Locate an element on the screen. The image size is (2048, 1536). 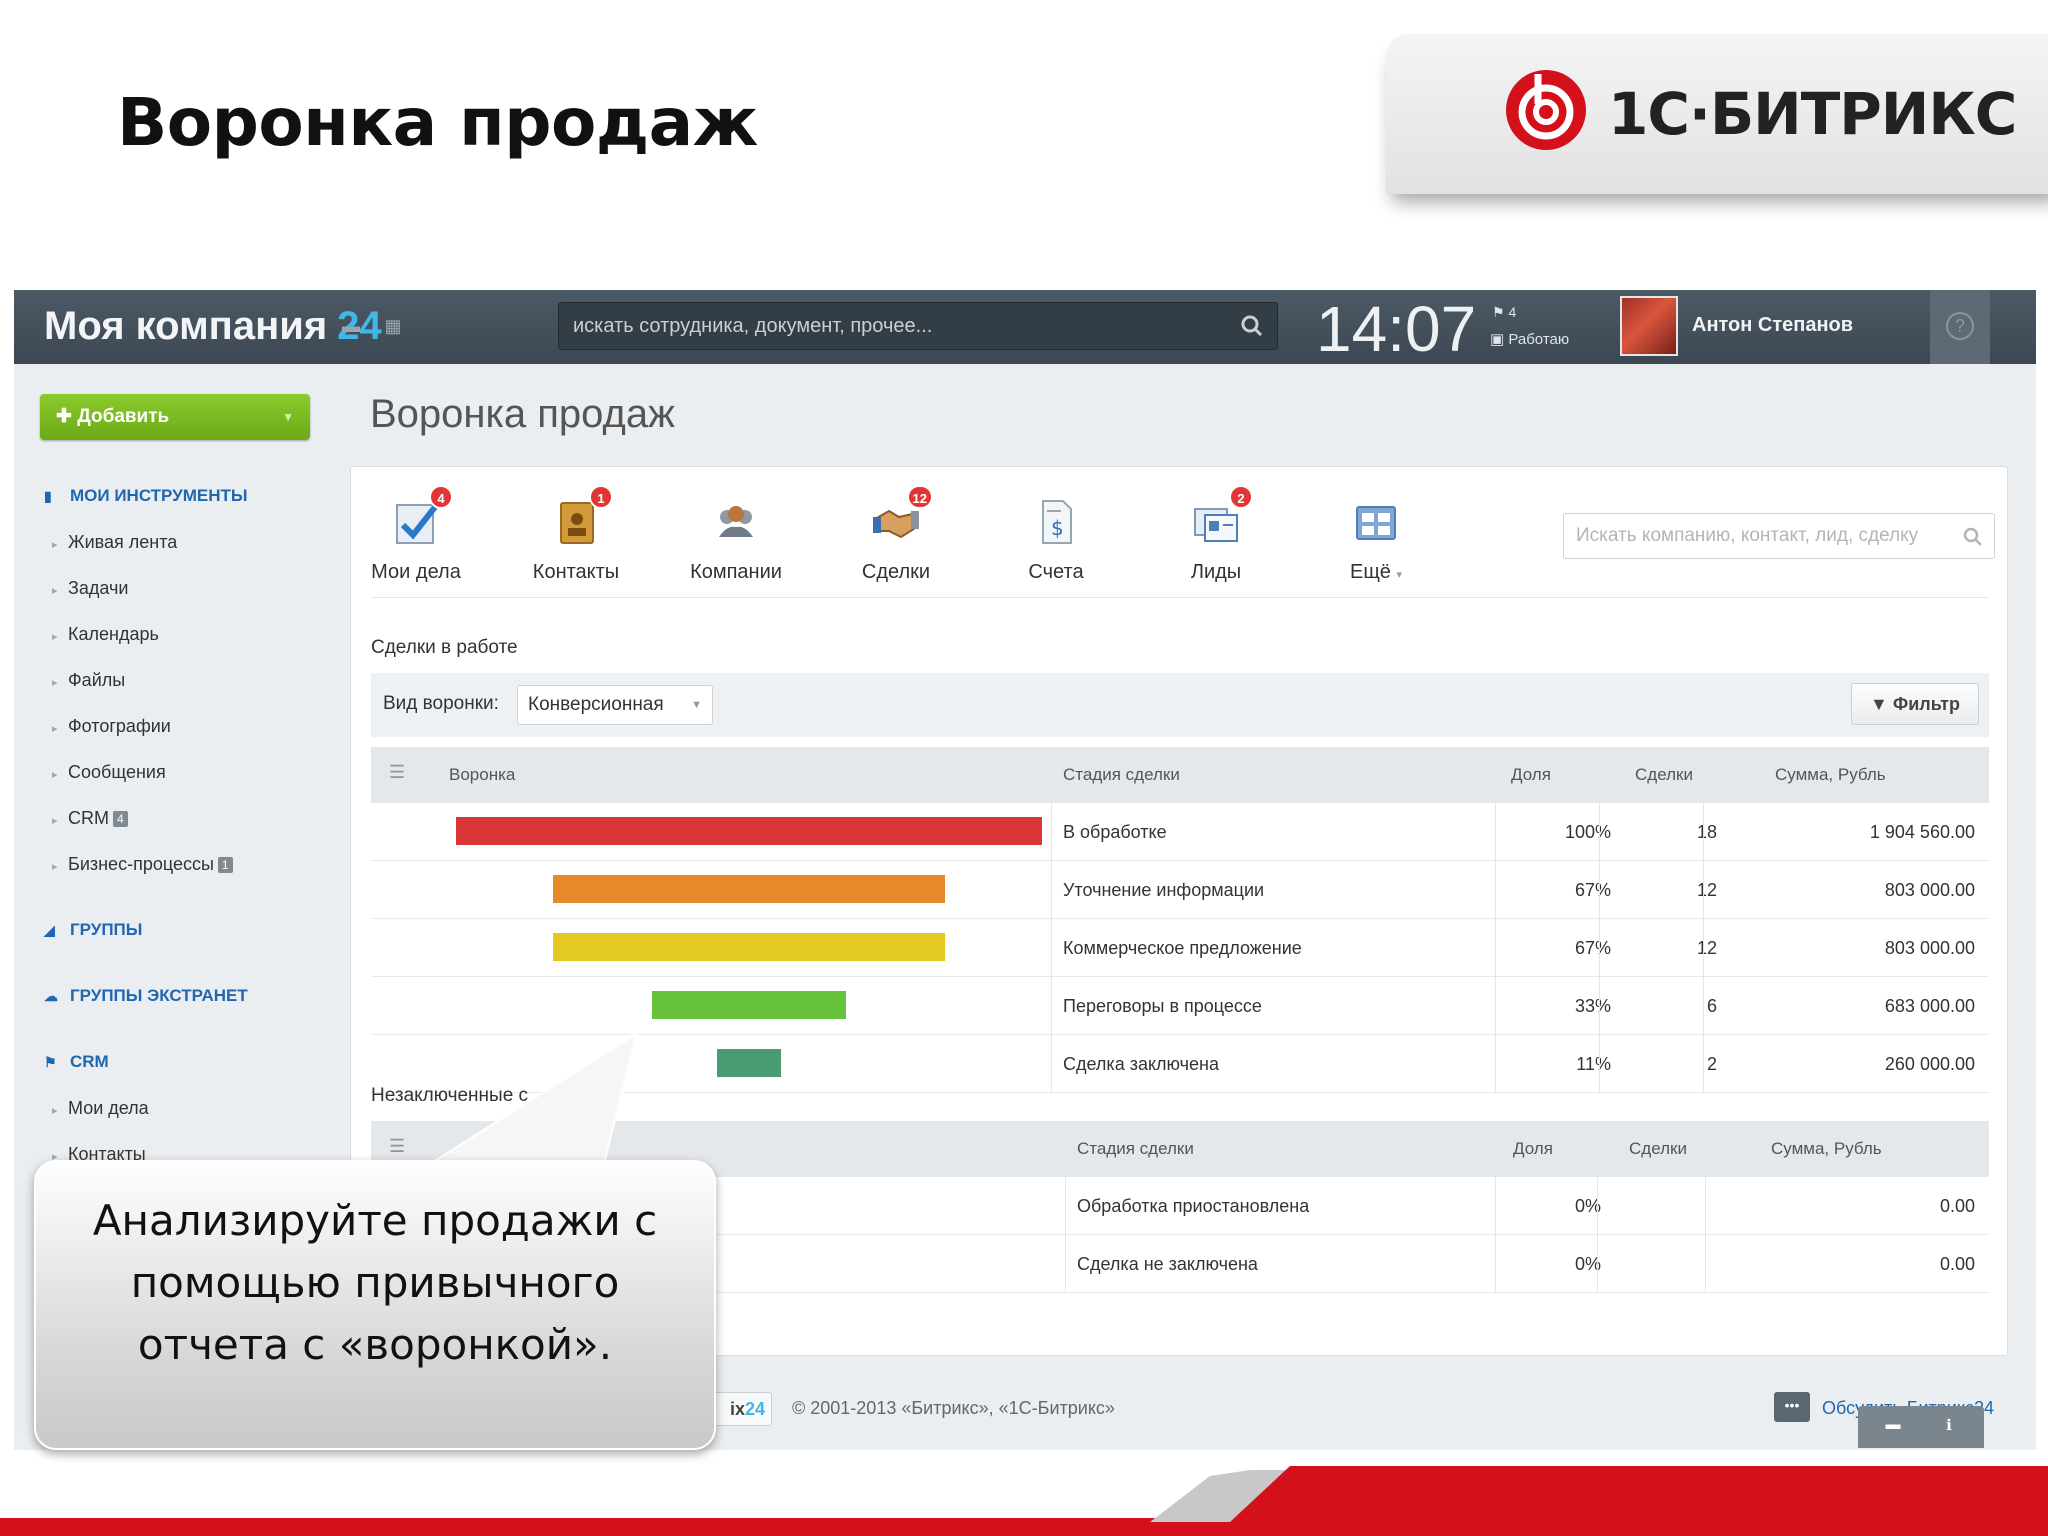
crm-flag-icon: ⚑ is located at coordinates (50, 1062).